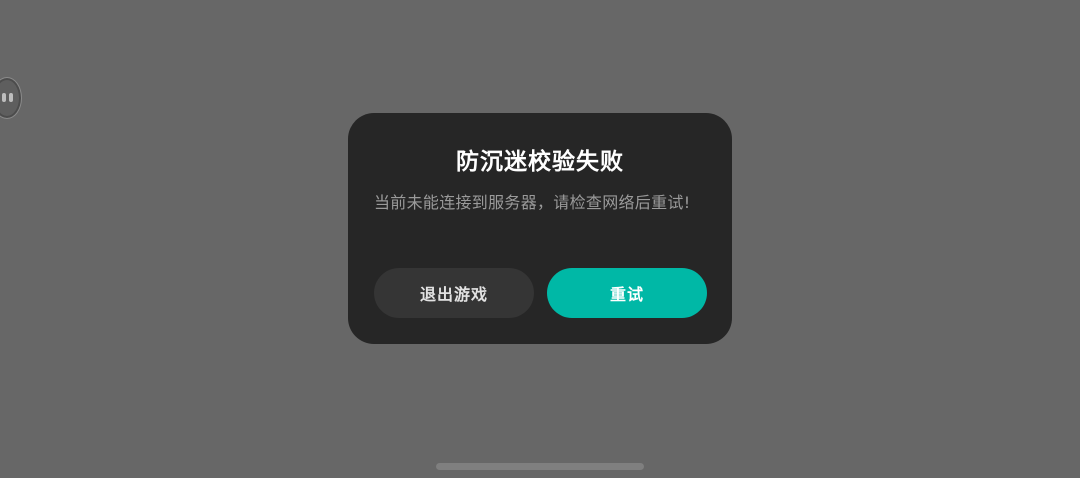 The height and width of the screenshot is (478, 1080). Describe the element at coordinates (454, 293) in the screenshot. I see `exit-game-button: 退出游戏` at that location.